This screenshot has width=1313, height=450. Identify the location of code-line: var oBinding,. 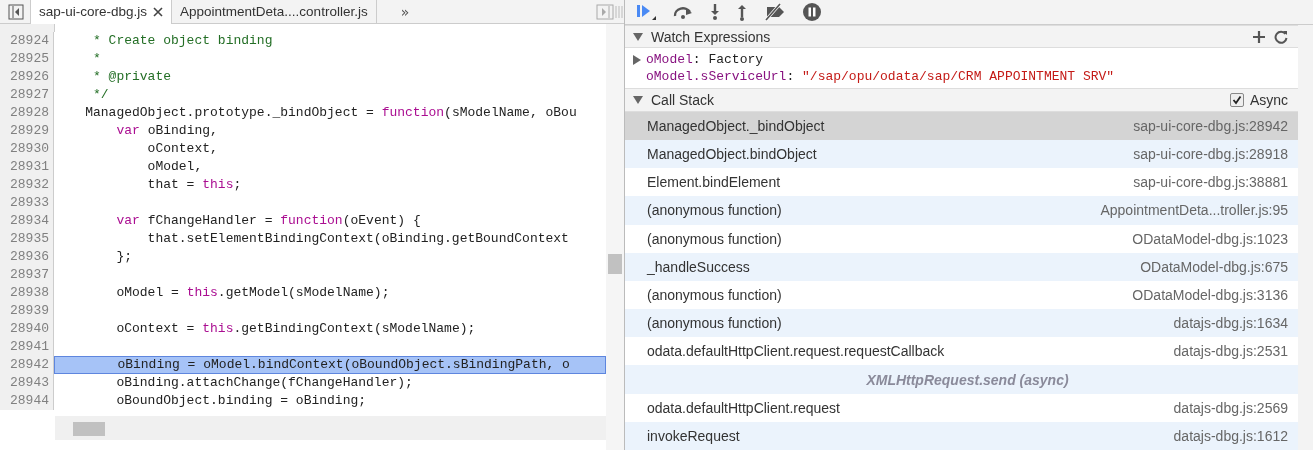
(167, 131).